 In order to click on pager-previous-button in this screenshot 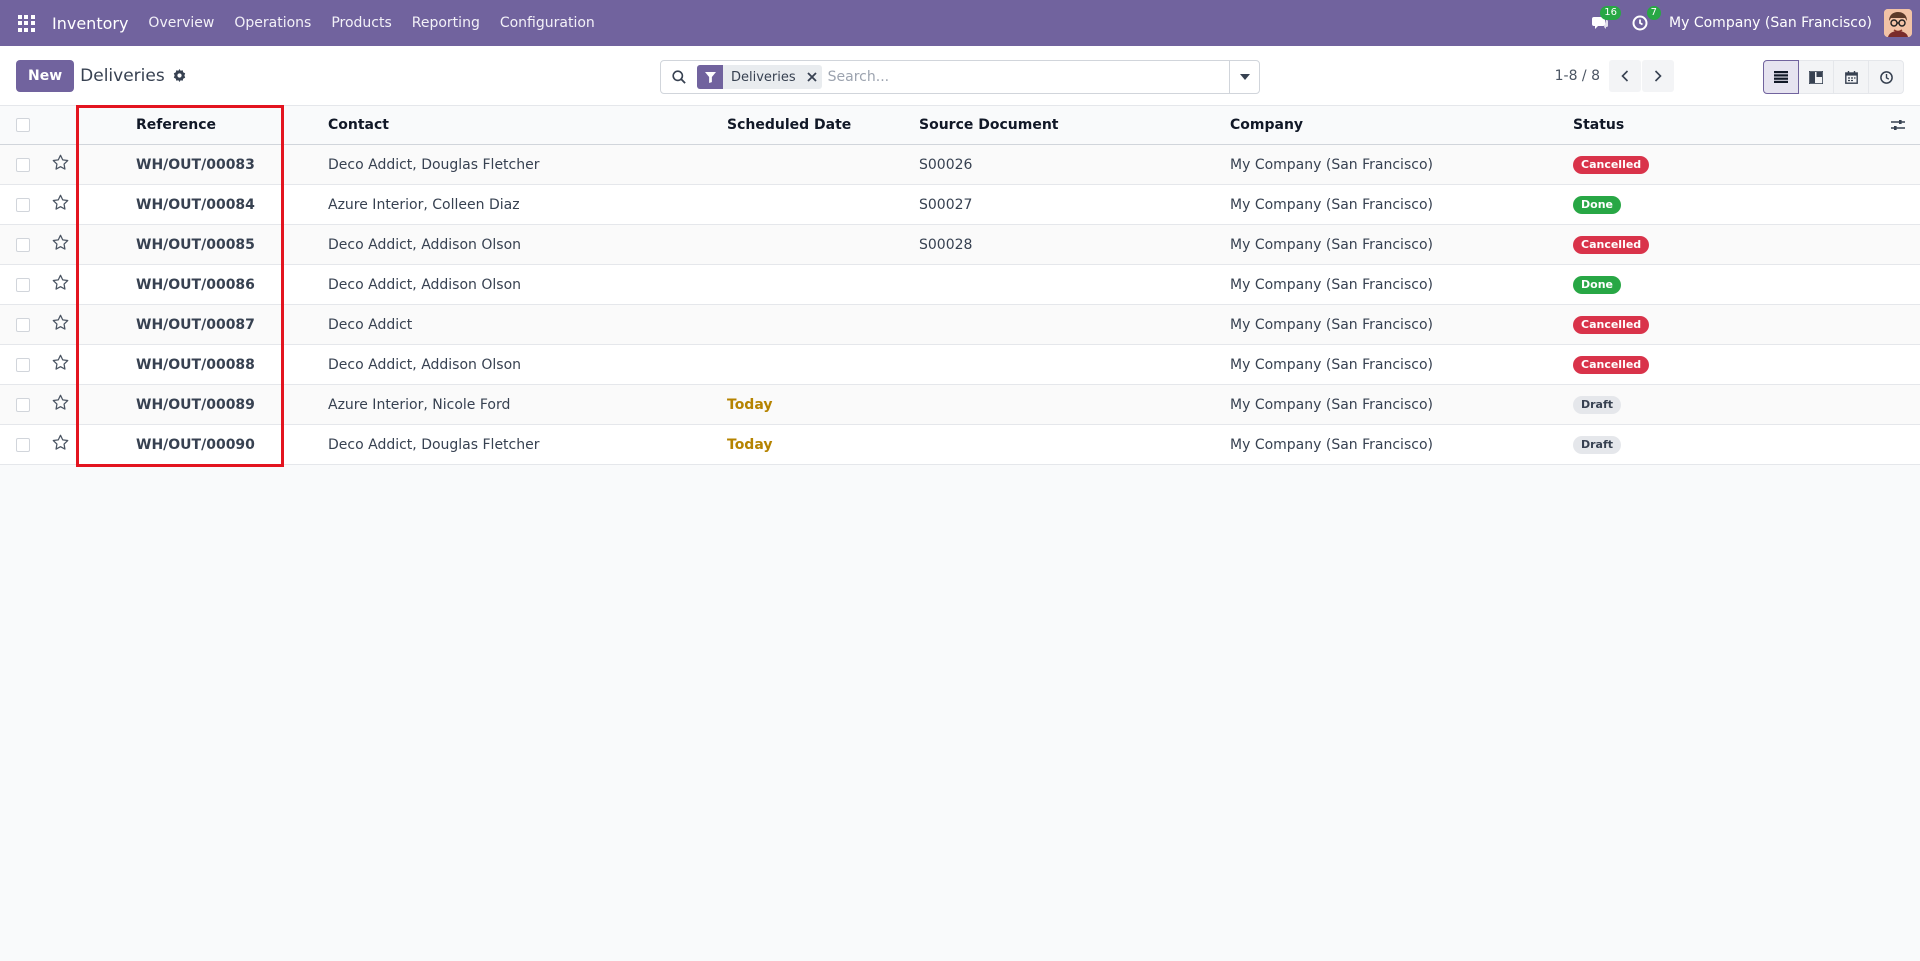, I will do `click(1625, 76)`.